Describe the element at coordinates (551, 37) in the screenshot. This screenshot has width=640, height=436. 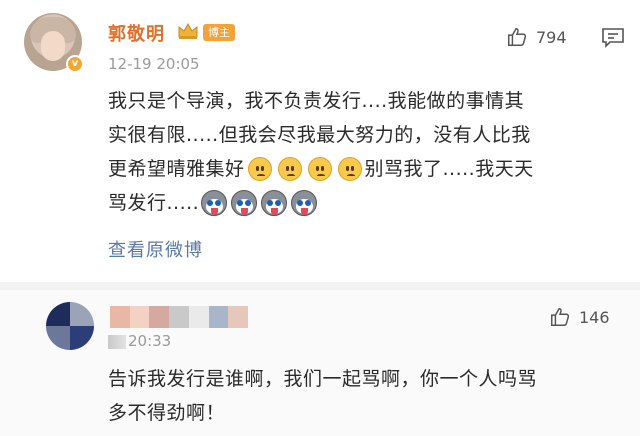
I see `post-like-count: 794` at that location.